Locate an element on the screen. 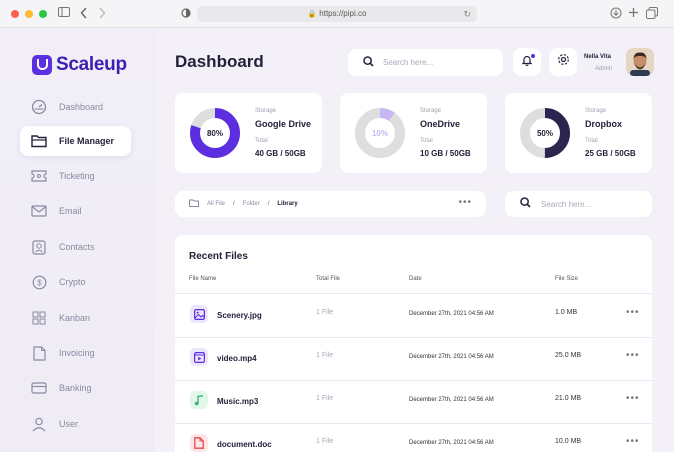 The width and height of the screenshot is (674, 452). lock-icon: 🔒 is located at coordinates (312, 14).